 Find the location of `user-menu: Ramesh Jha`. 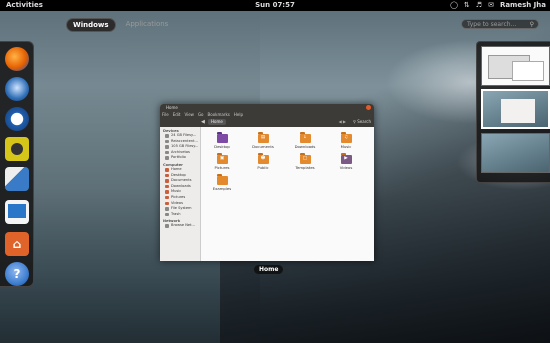

user-menu: Ramesh Jha is located at coordinates (523, 5).